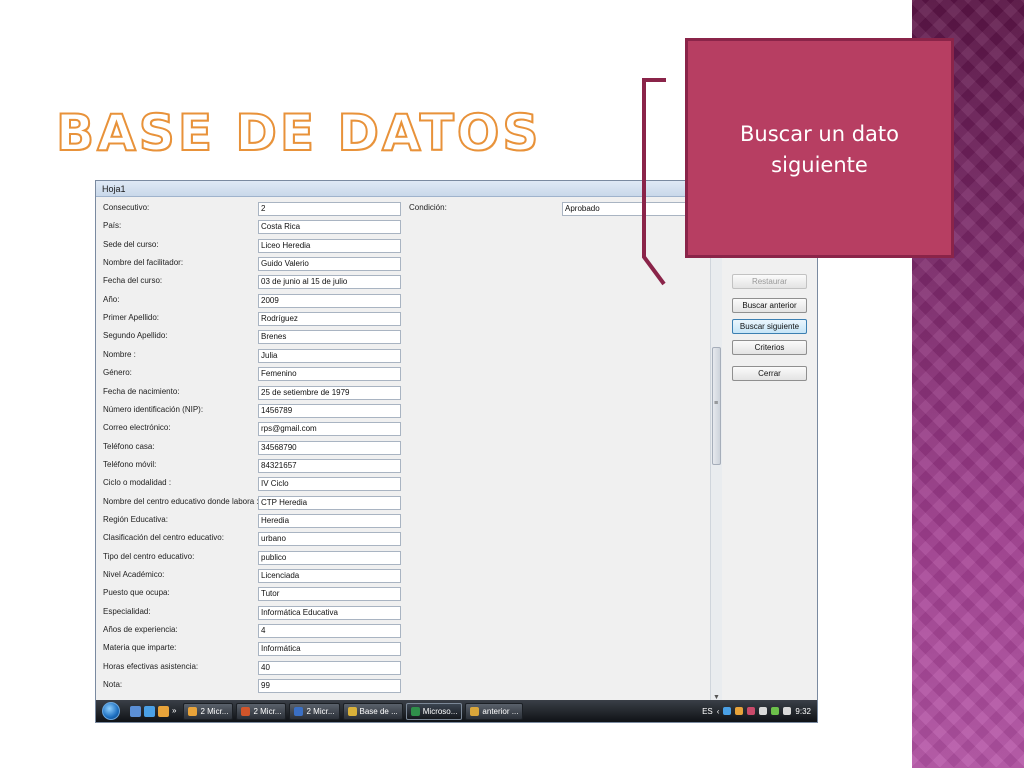 The image size is (1024, 768). What do you see at coordinates (329, 209) in the screenshot?
I see `field-input: 2` at bounding box center [329, 209].